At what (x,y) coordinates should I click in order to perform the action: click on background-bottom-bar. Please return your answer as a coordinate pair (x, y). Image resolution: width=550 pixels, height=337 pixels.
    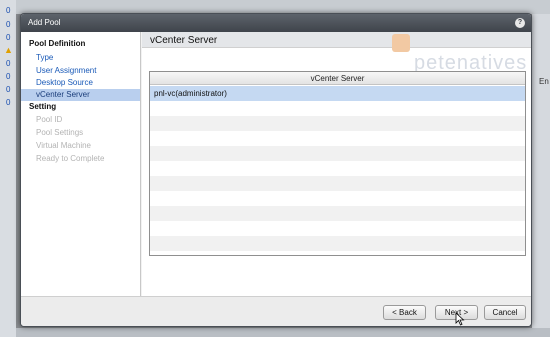
    Looking at the image, I should click on (283, 332).